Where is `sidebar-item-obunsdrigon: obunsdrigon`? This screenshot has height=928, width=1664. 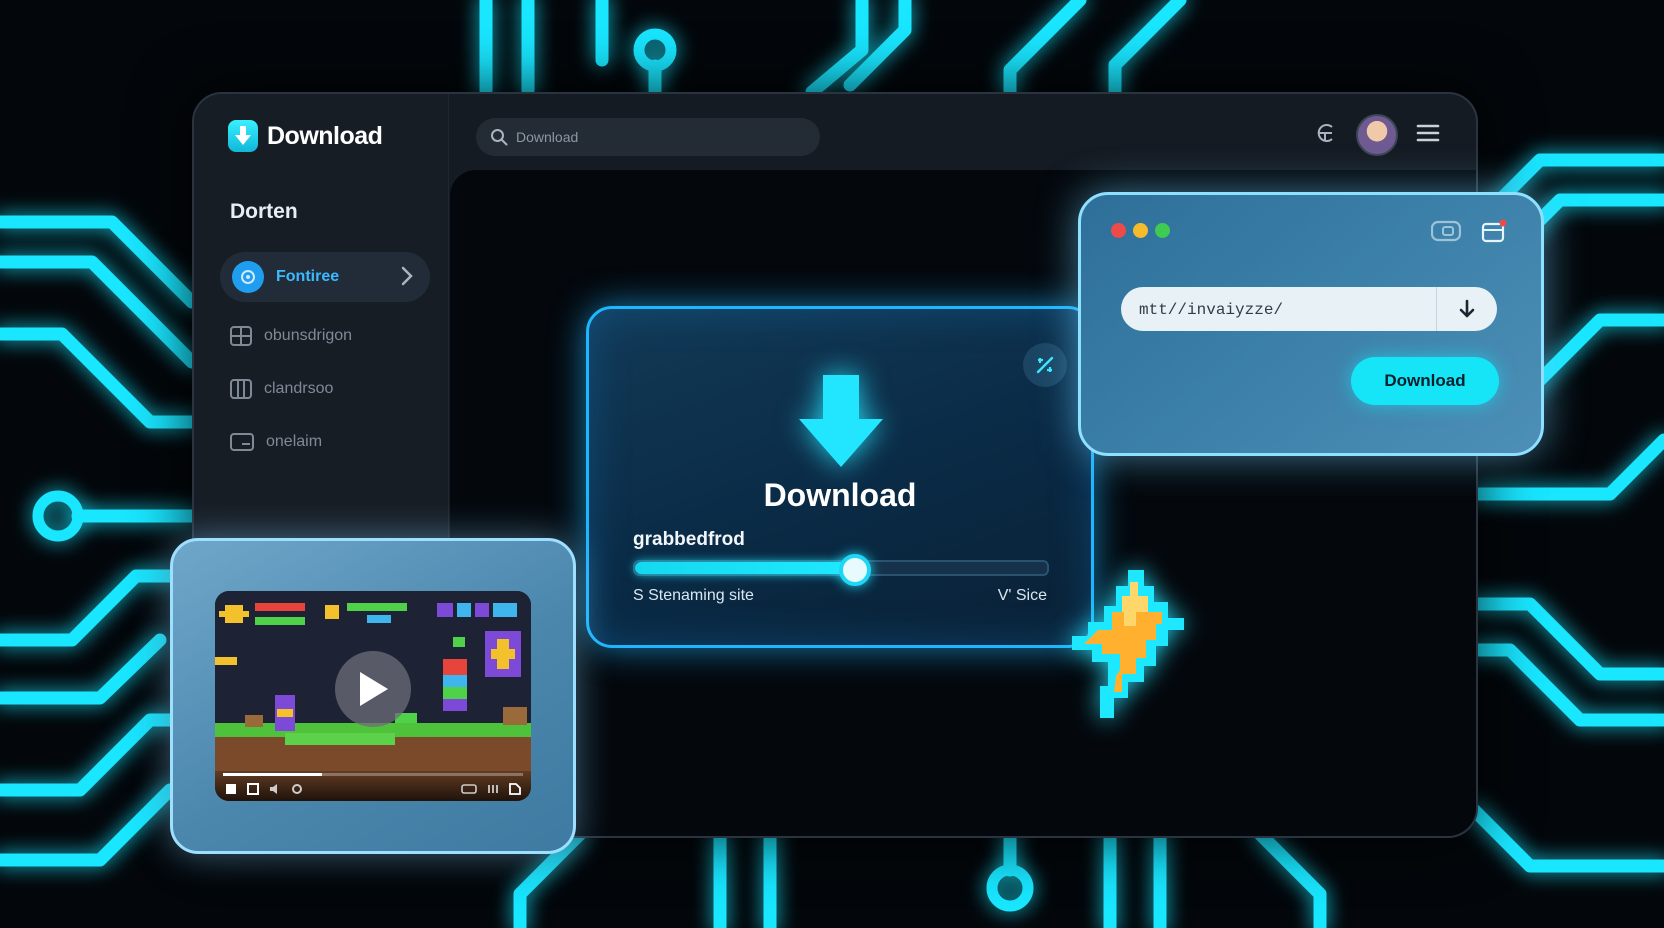 sidebar-item-obunsdrigon: obunsdrigon is located at coordinates (291, 336).